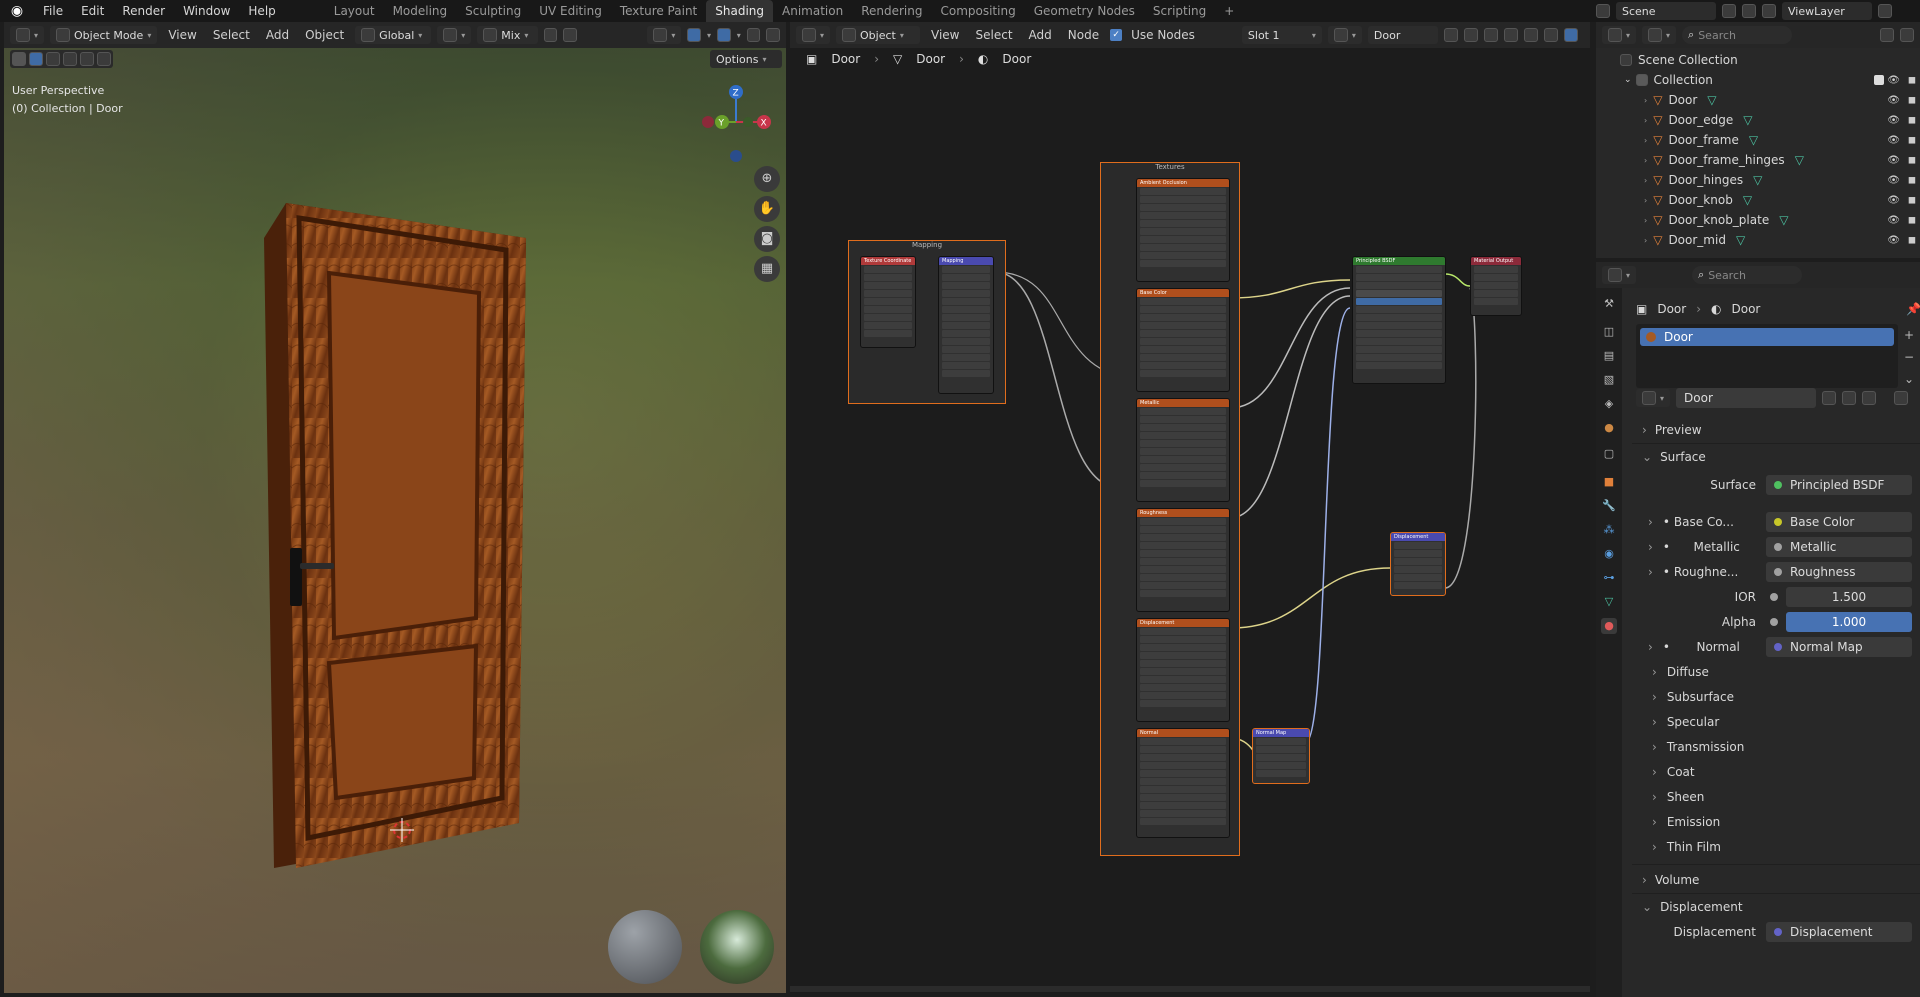 Image resolution: width=1920 pixels, height=997 pixels. Describe the element at coordinates (977, 11) in the screenshot. I see `tab-compositing: Compositing` at that location.